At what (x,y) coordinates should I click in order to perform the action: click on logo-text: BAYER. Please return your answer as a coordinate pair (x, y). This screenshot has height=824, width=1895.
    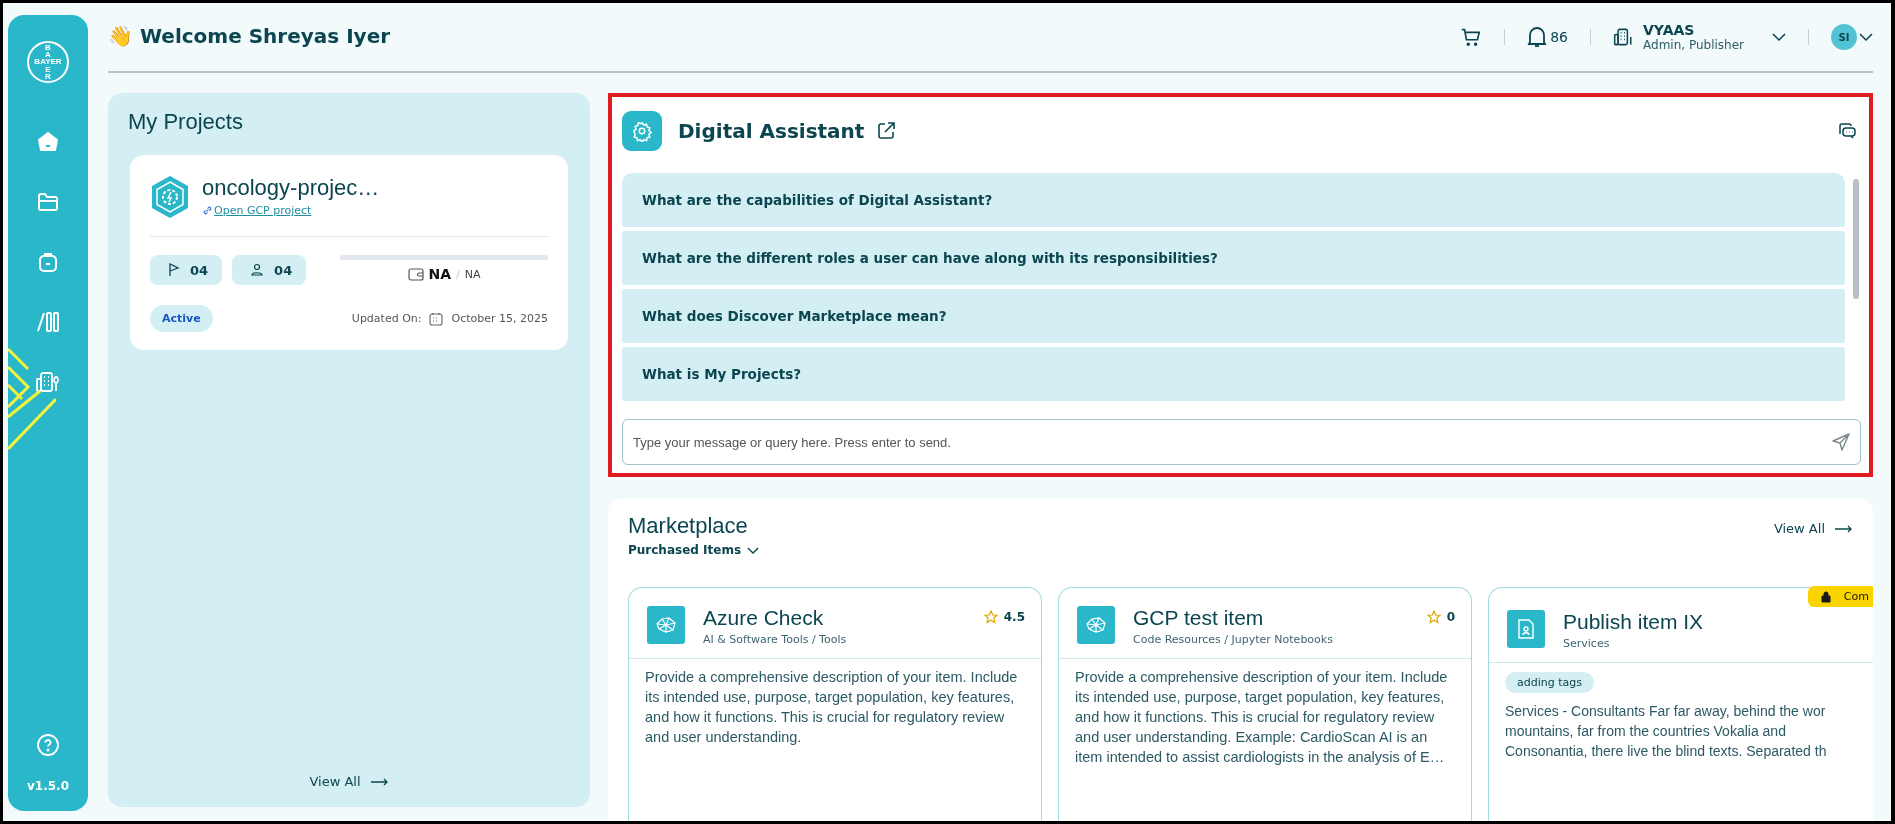
    Looking at the image, I should click on (48, 62).